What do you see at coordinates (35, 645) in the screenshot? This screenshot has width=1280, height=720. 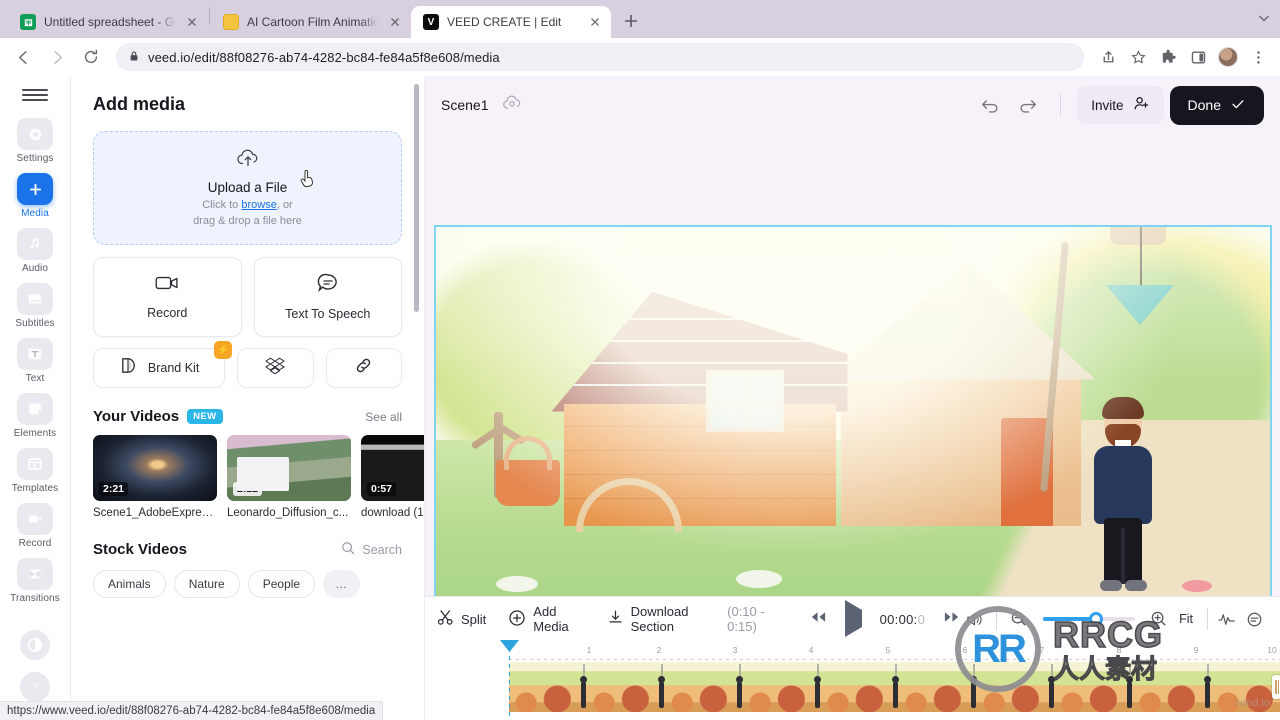 I see `contrast-icon` at bounding box center [35, 645].